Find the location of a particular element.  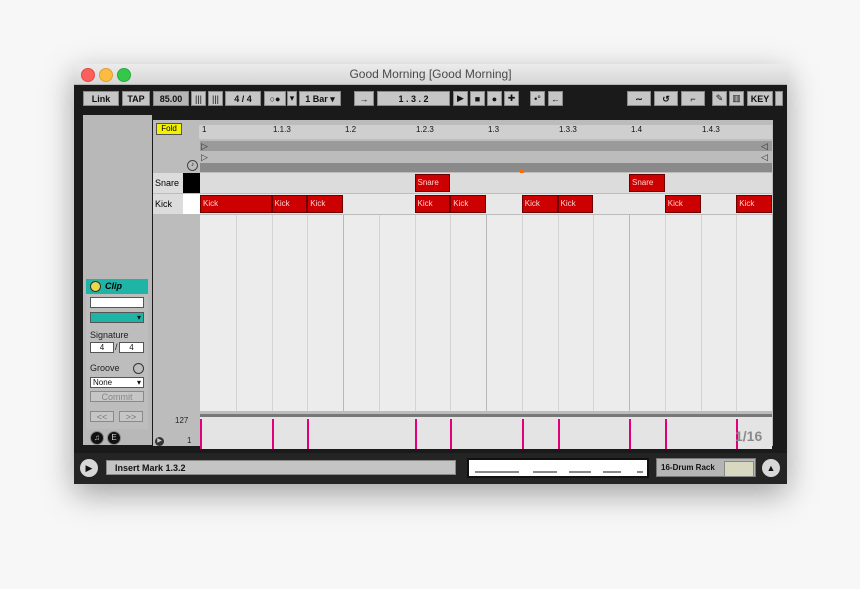

status-bar: ▶ Insert Mark 1.3.2 16-Drum Rack ▲ is located at coordinates (430, 468).